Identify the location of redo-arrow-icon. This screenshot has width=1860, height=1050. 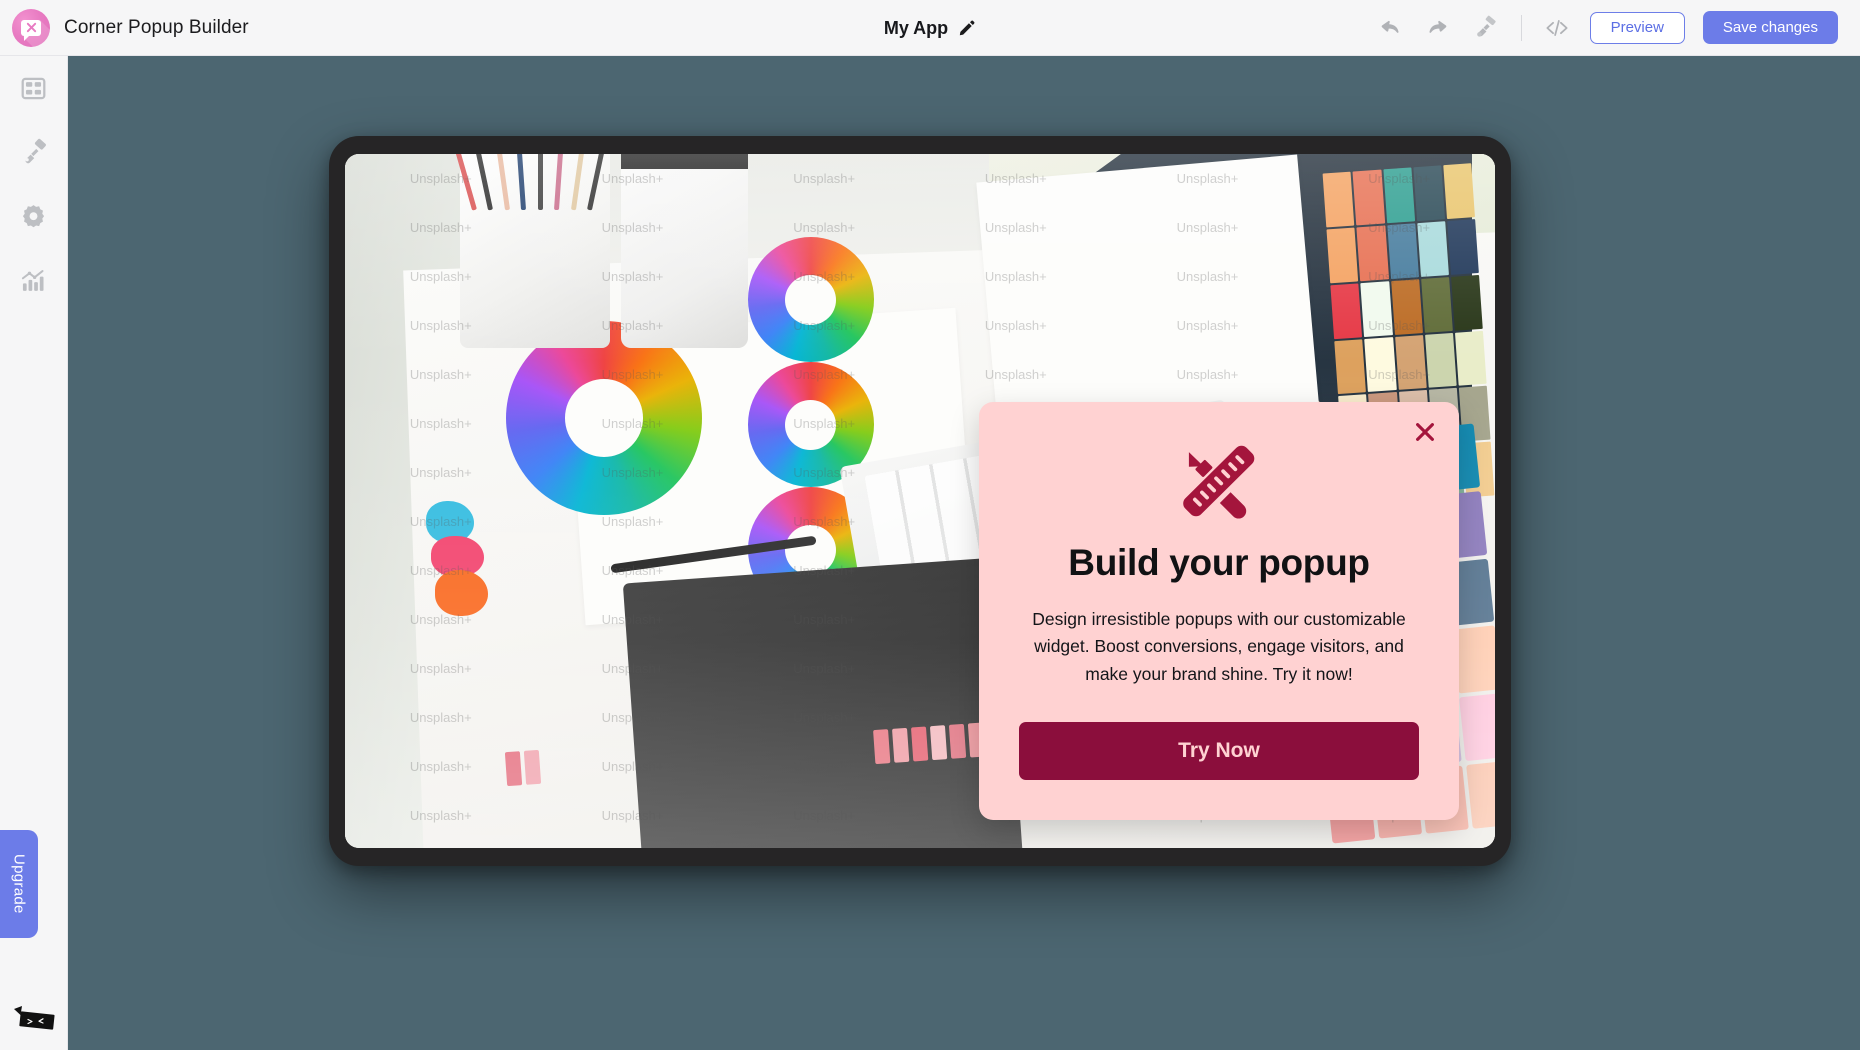
(1437, 26).